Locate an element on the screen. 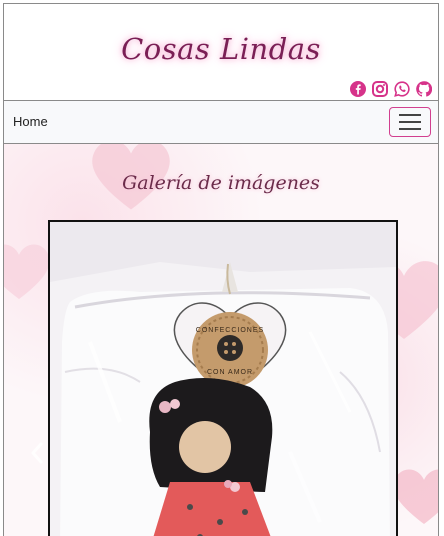 This screenshot has width=444, height=536. tag-text-top: CONFECCIONES is located at coordinates (230, 330).